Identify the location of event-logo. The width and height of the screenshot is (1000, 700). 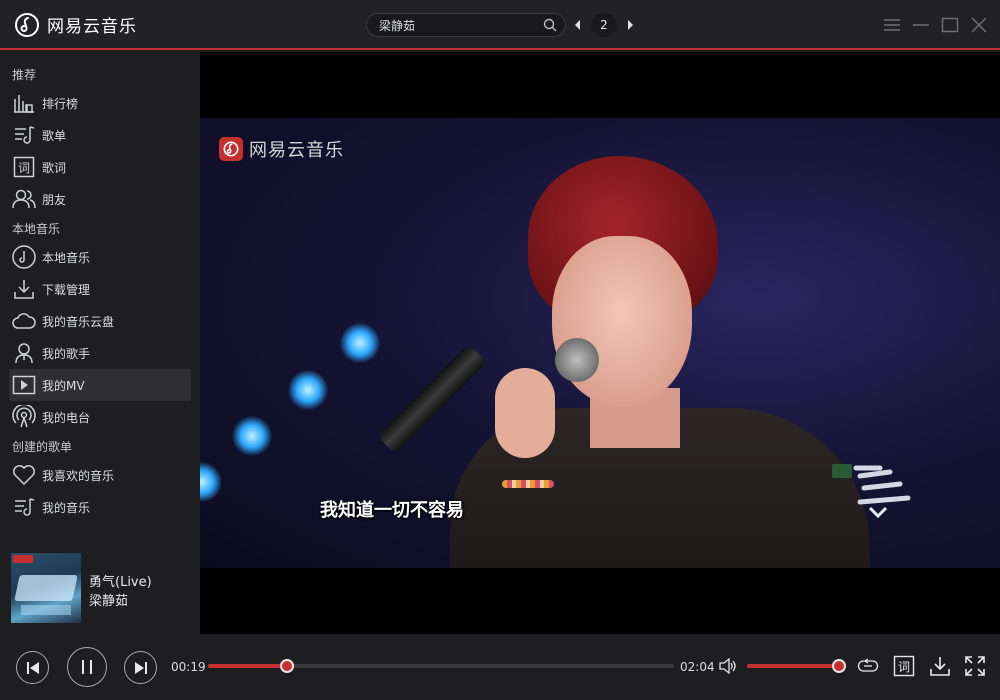
(871, 491).